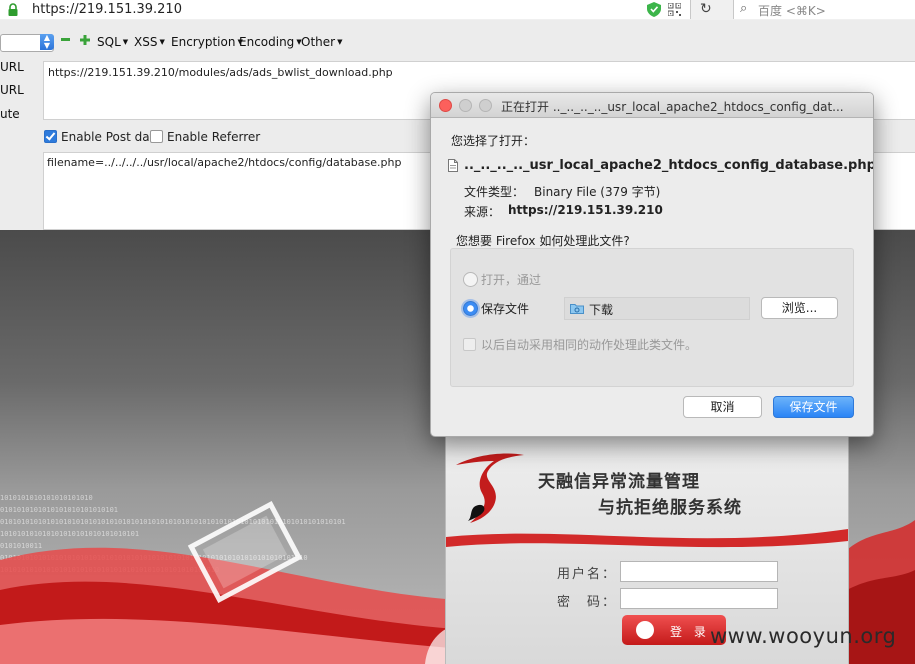  What do you see at coordinates (493, 141) in the screenshot?
I see `dialog-intro: 您选择了打开：` at bounding box center [493, 141].